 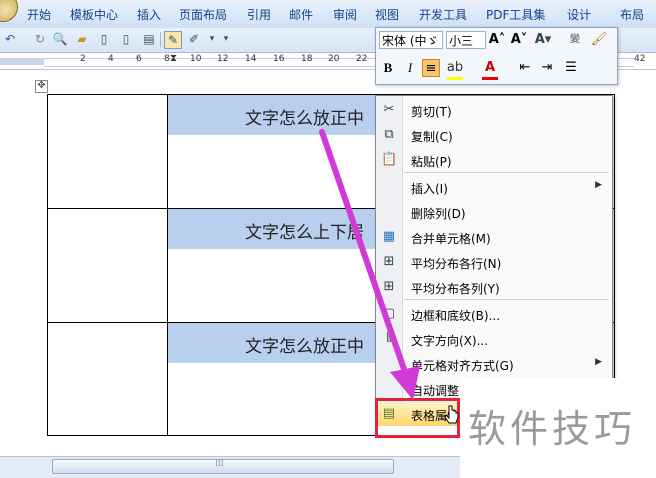 What do you see at coordinates (389, 286) in the screenshot?
I see `distribute-columns-icon: ⊞` at bounding box center [389, 286].